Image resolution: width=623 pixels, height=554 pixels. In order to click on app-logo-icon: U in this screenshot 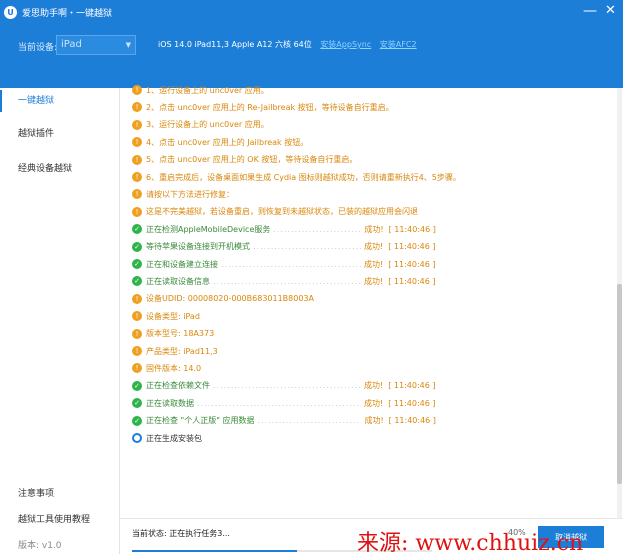, I will do `click(10, 12)`.